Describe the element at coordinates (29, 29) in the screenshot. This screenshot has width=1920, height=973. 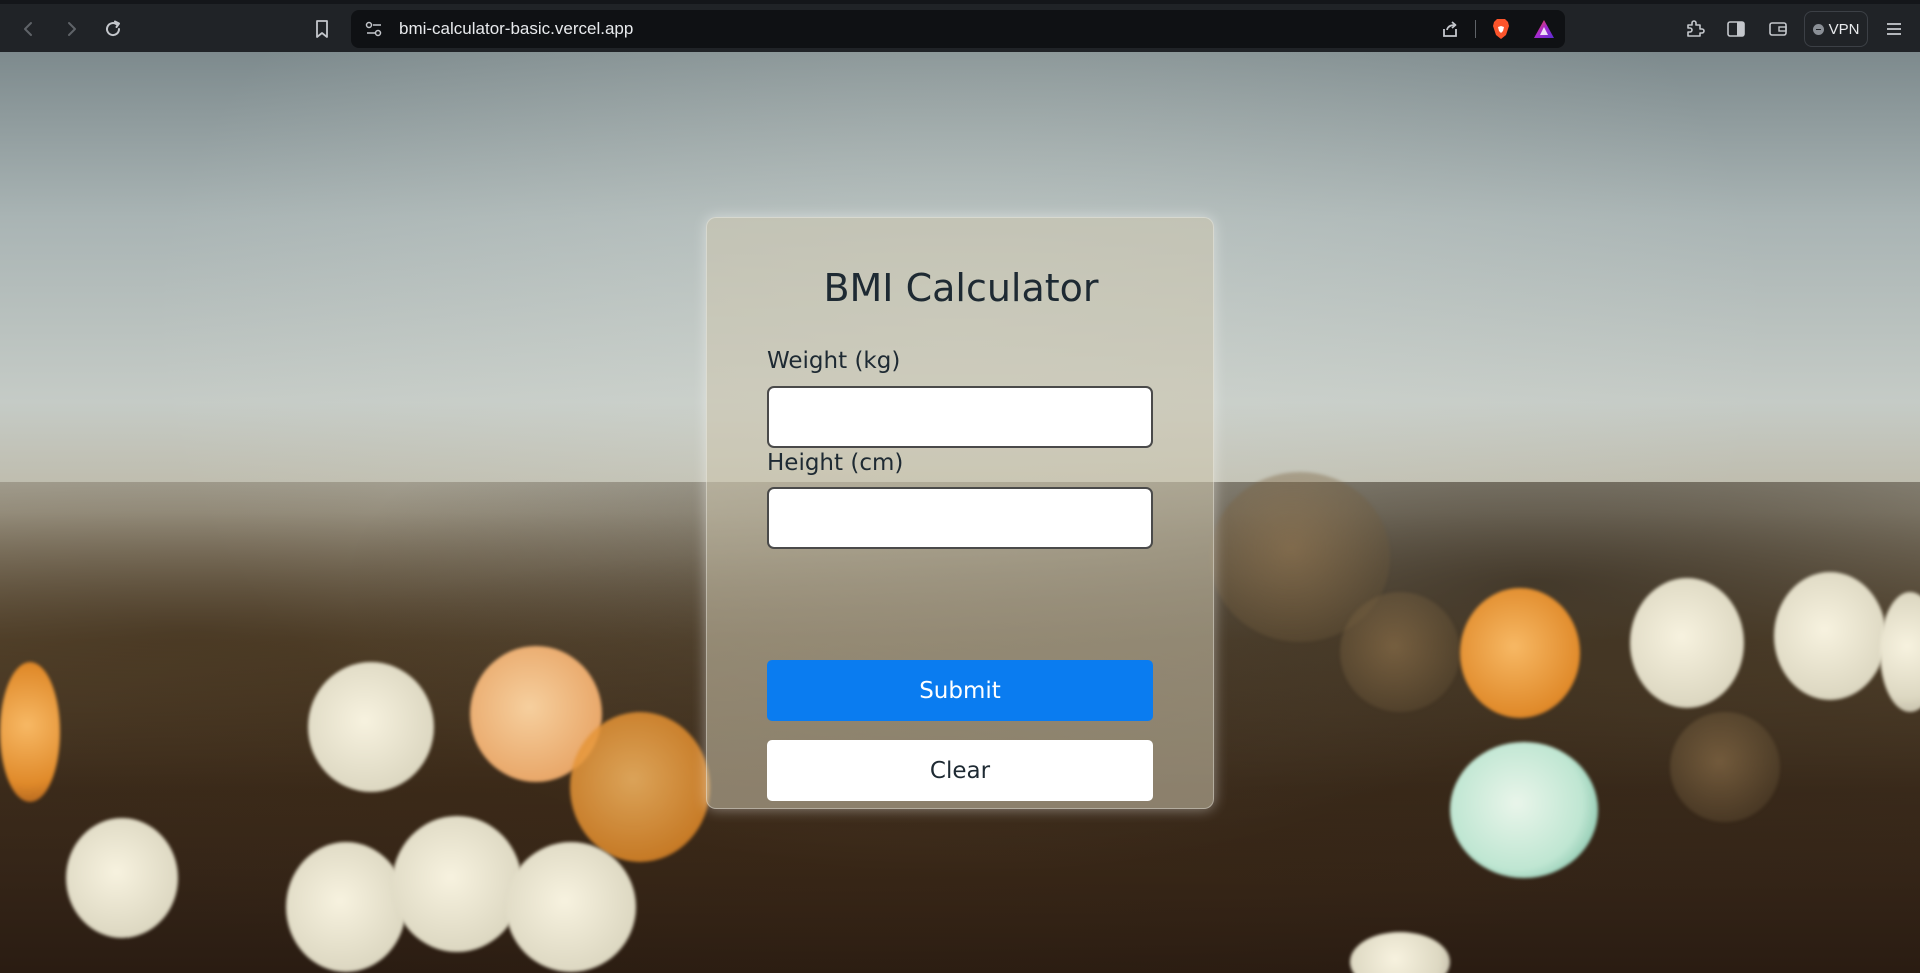
I see `arrow-left-icon` at that location.